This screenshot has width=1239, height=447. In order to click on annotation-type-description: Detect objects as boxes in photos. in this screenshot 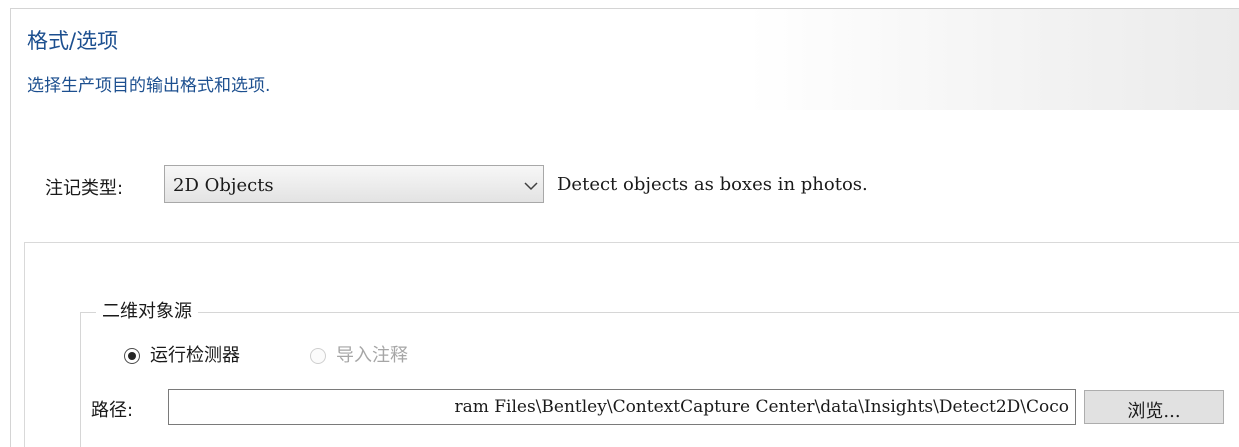, I will do `click(712, 184)`.